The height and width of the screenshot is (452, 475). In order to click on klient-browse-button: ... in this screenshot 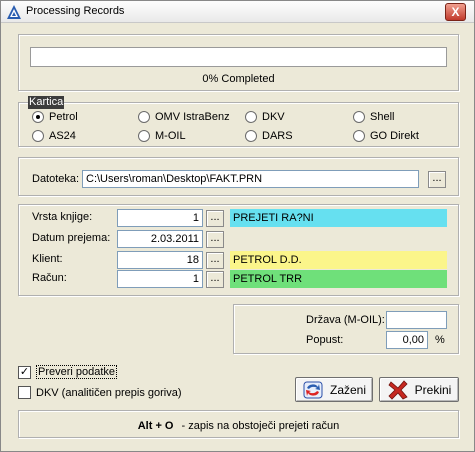, I will do `click(215, 260)`.